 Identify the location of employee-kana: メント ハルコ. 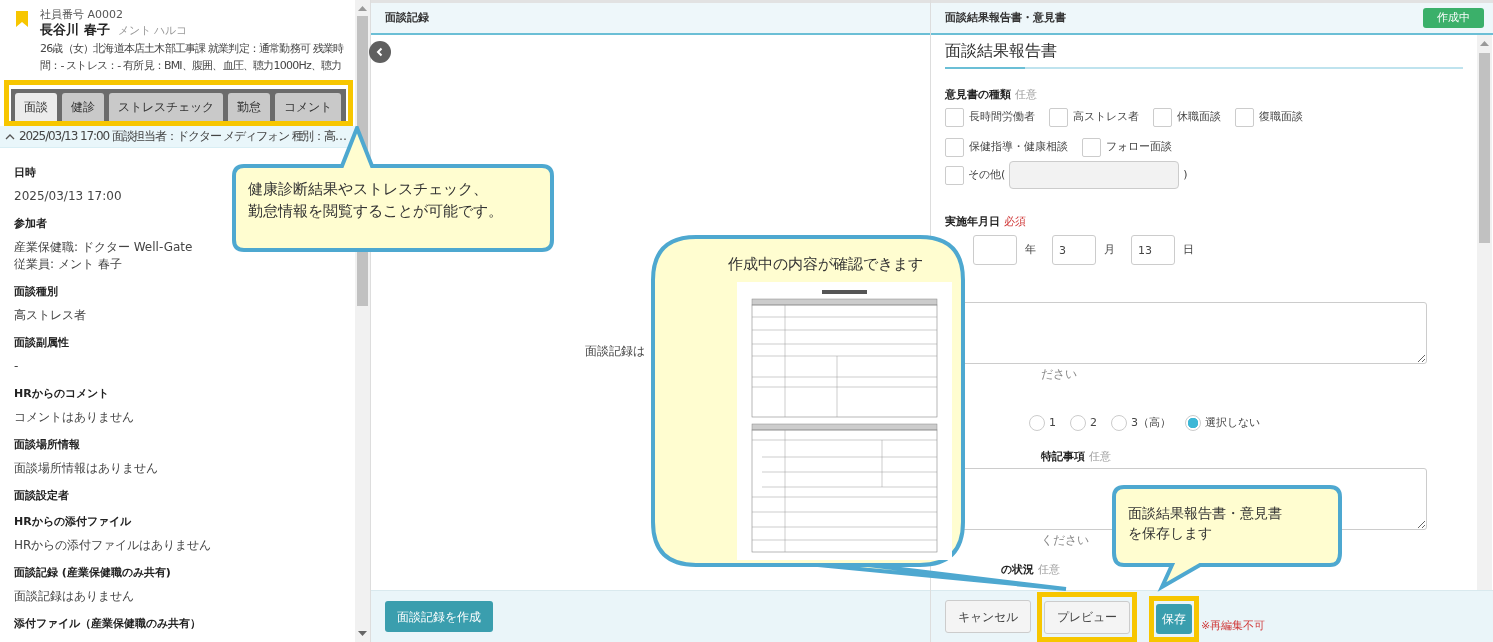
(152, 31).